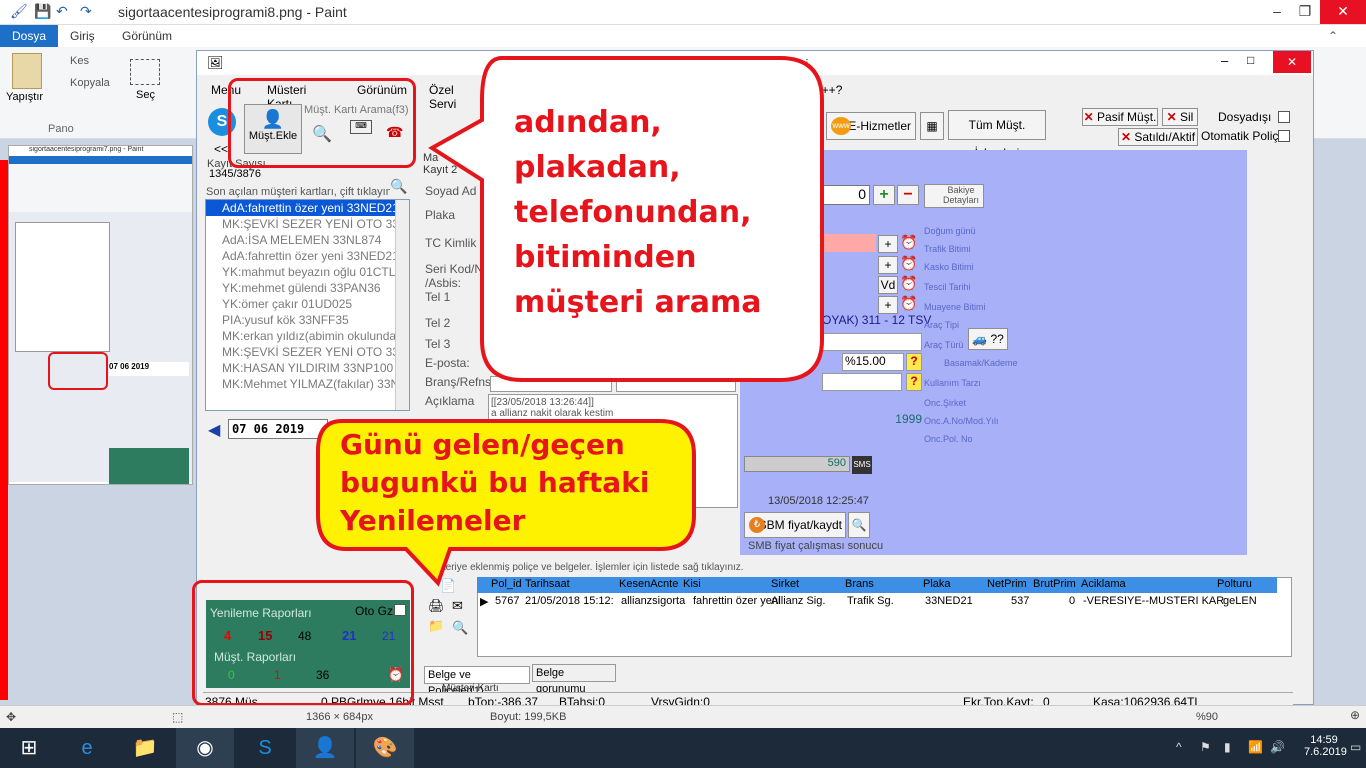 Image resolution: width=1366 pixels, height=768 pixels. I want to click on list-item: PIA:yusuf kök 33NFF35, so click(307, 320).